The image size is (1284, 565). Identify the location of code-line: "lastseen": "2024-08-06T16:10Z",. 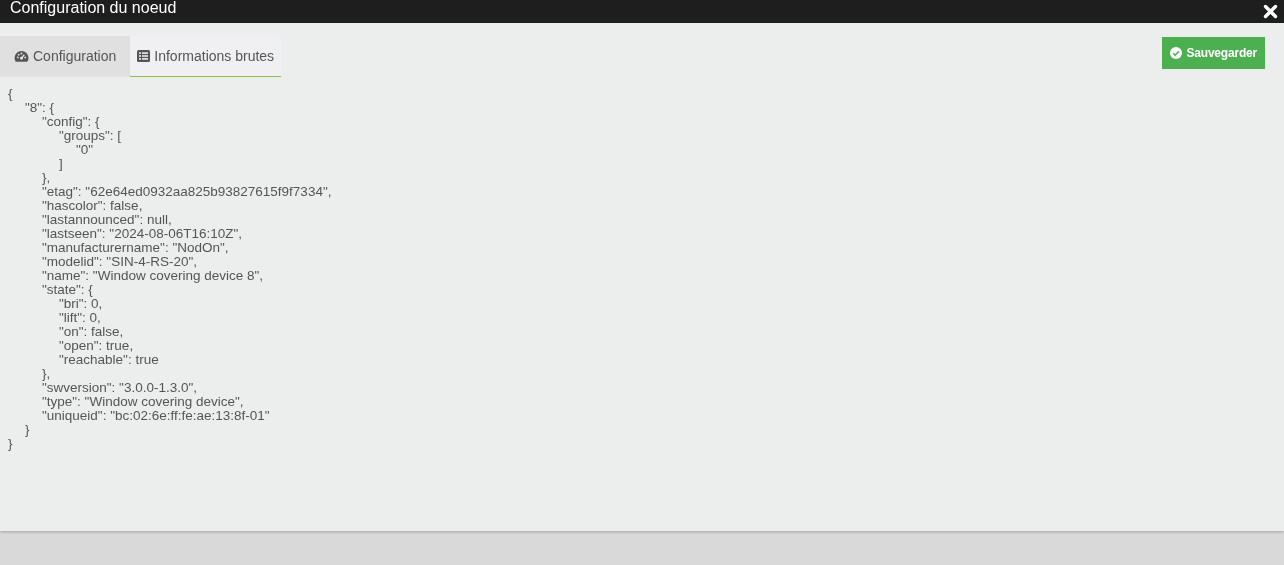
(142, 234).